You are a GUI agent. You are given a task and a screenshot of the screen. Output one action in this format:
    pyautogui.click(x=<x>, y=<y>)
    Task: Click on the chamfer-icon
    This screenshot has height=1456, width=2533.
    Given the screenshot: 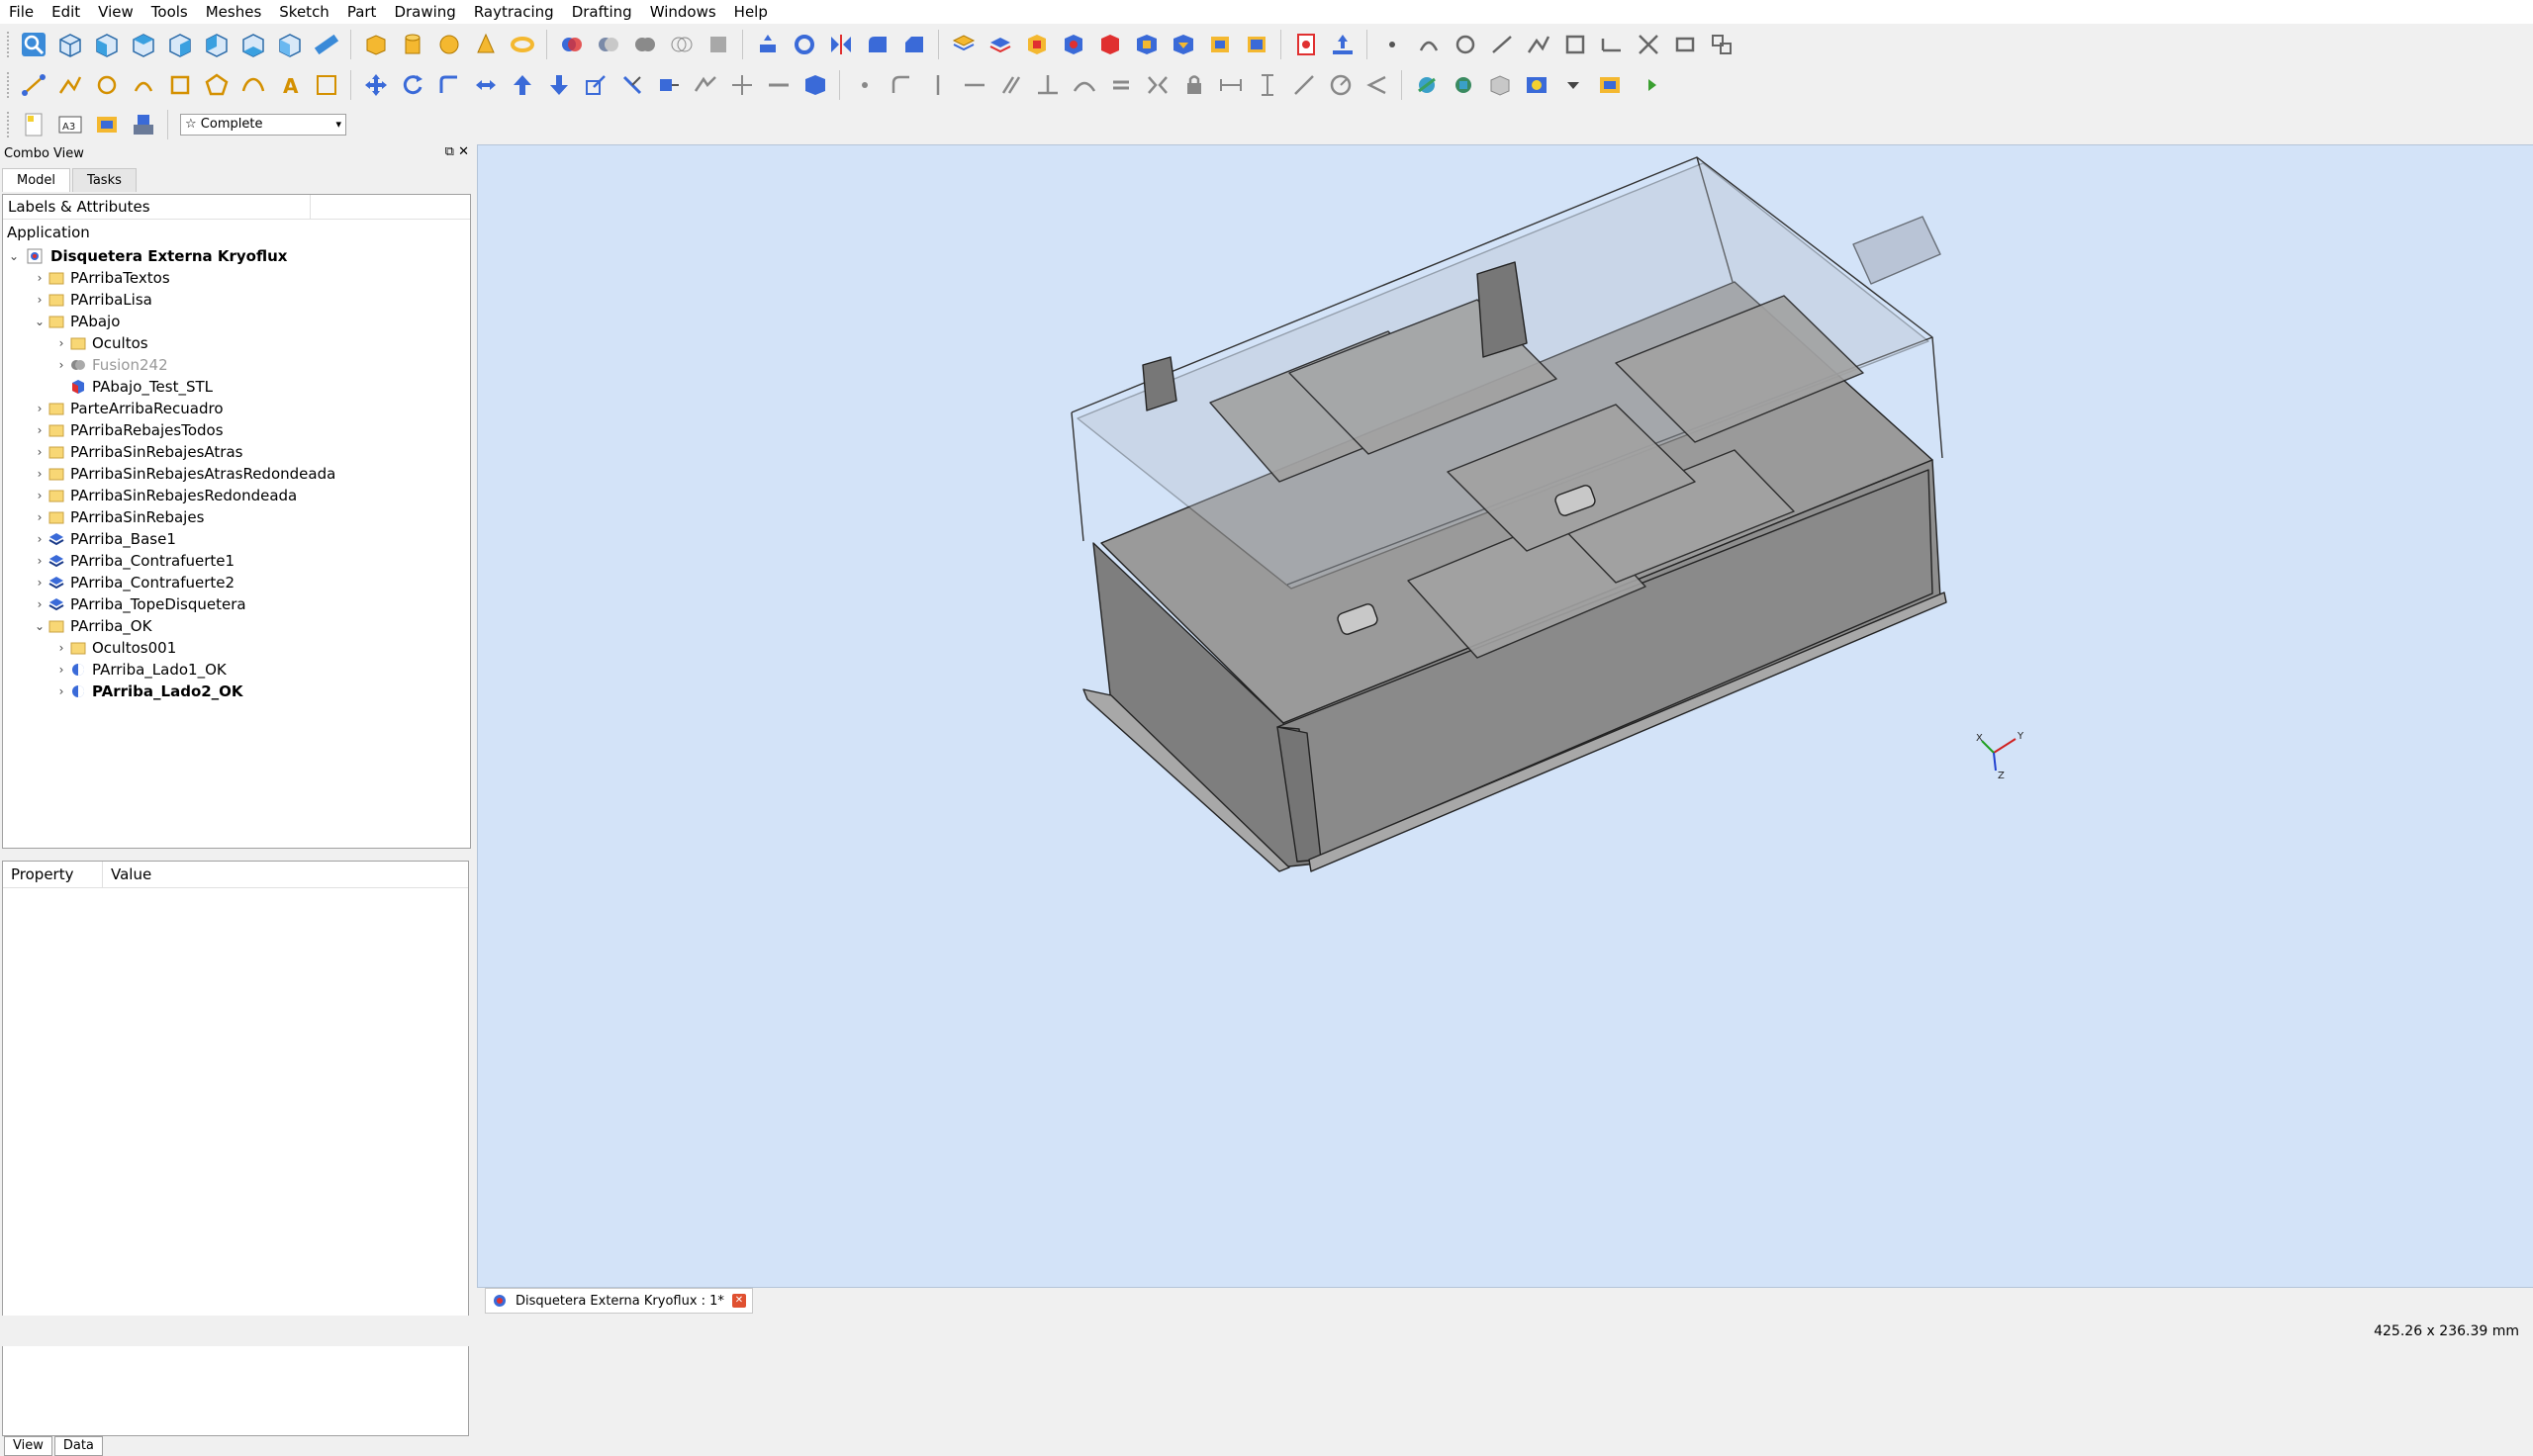 What is the action you would take?
    pyautogui.click(x=914, y=45)
    